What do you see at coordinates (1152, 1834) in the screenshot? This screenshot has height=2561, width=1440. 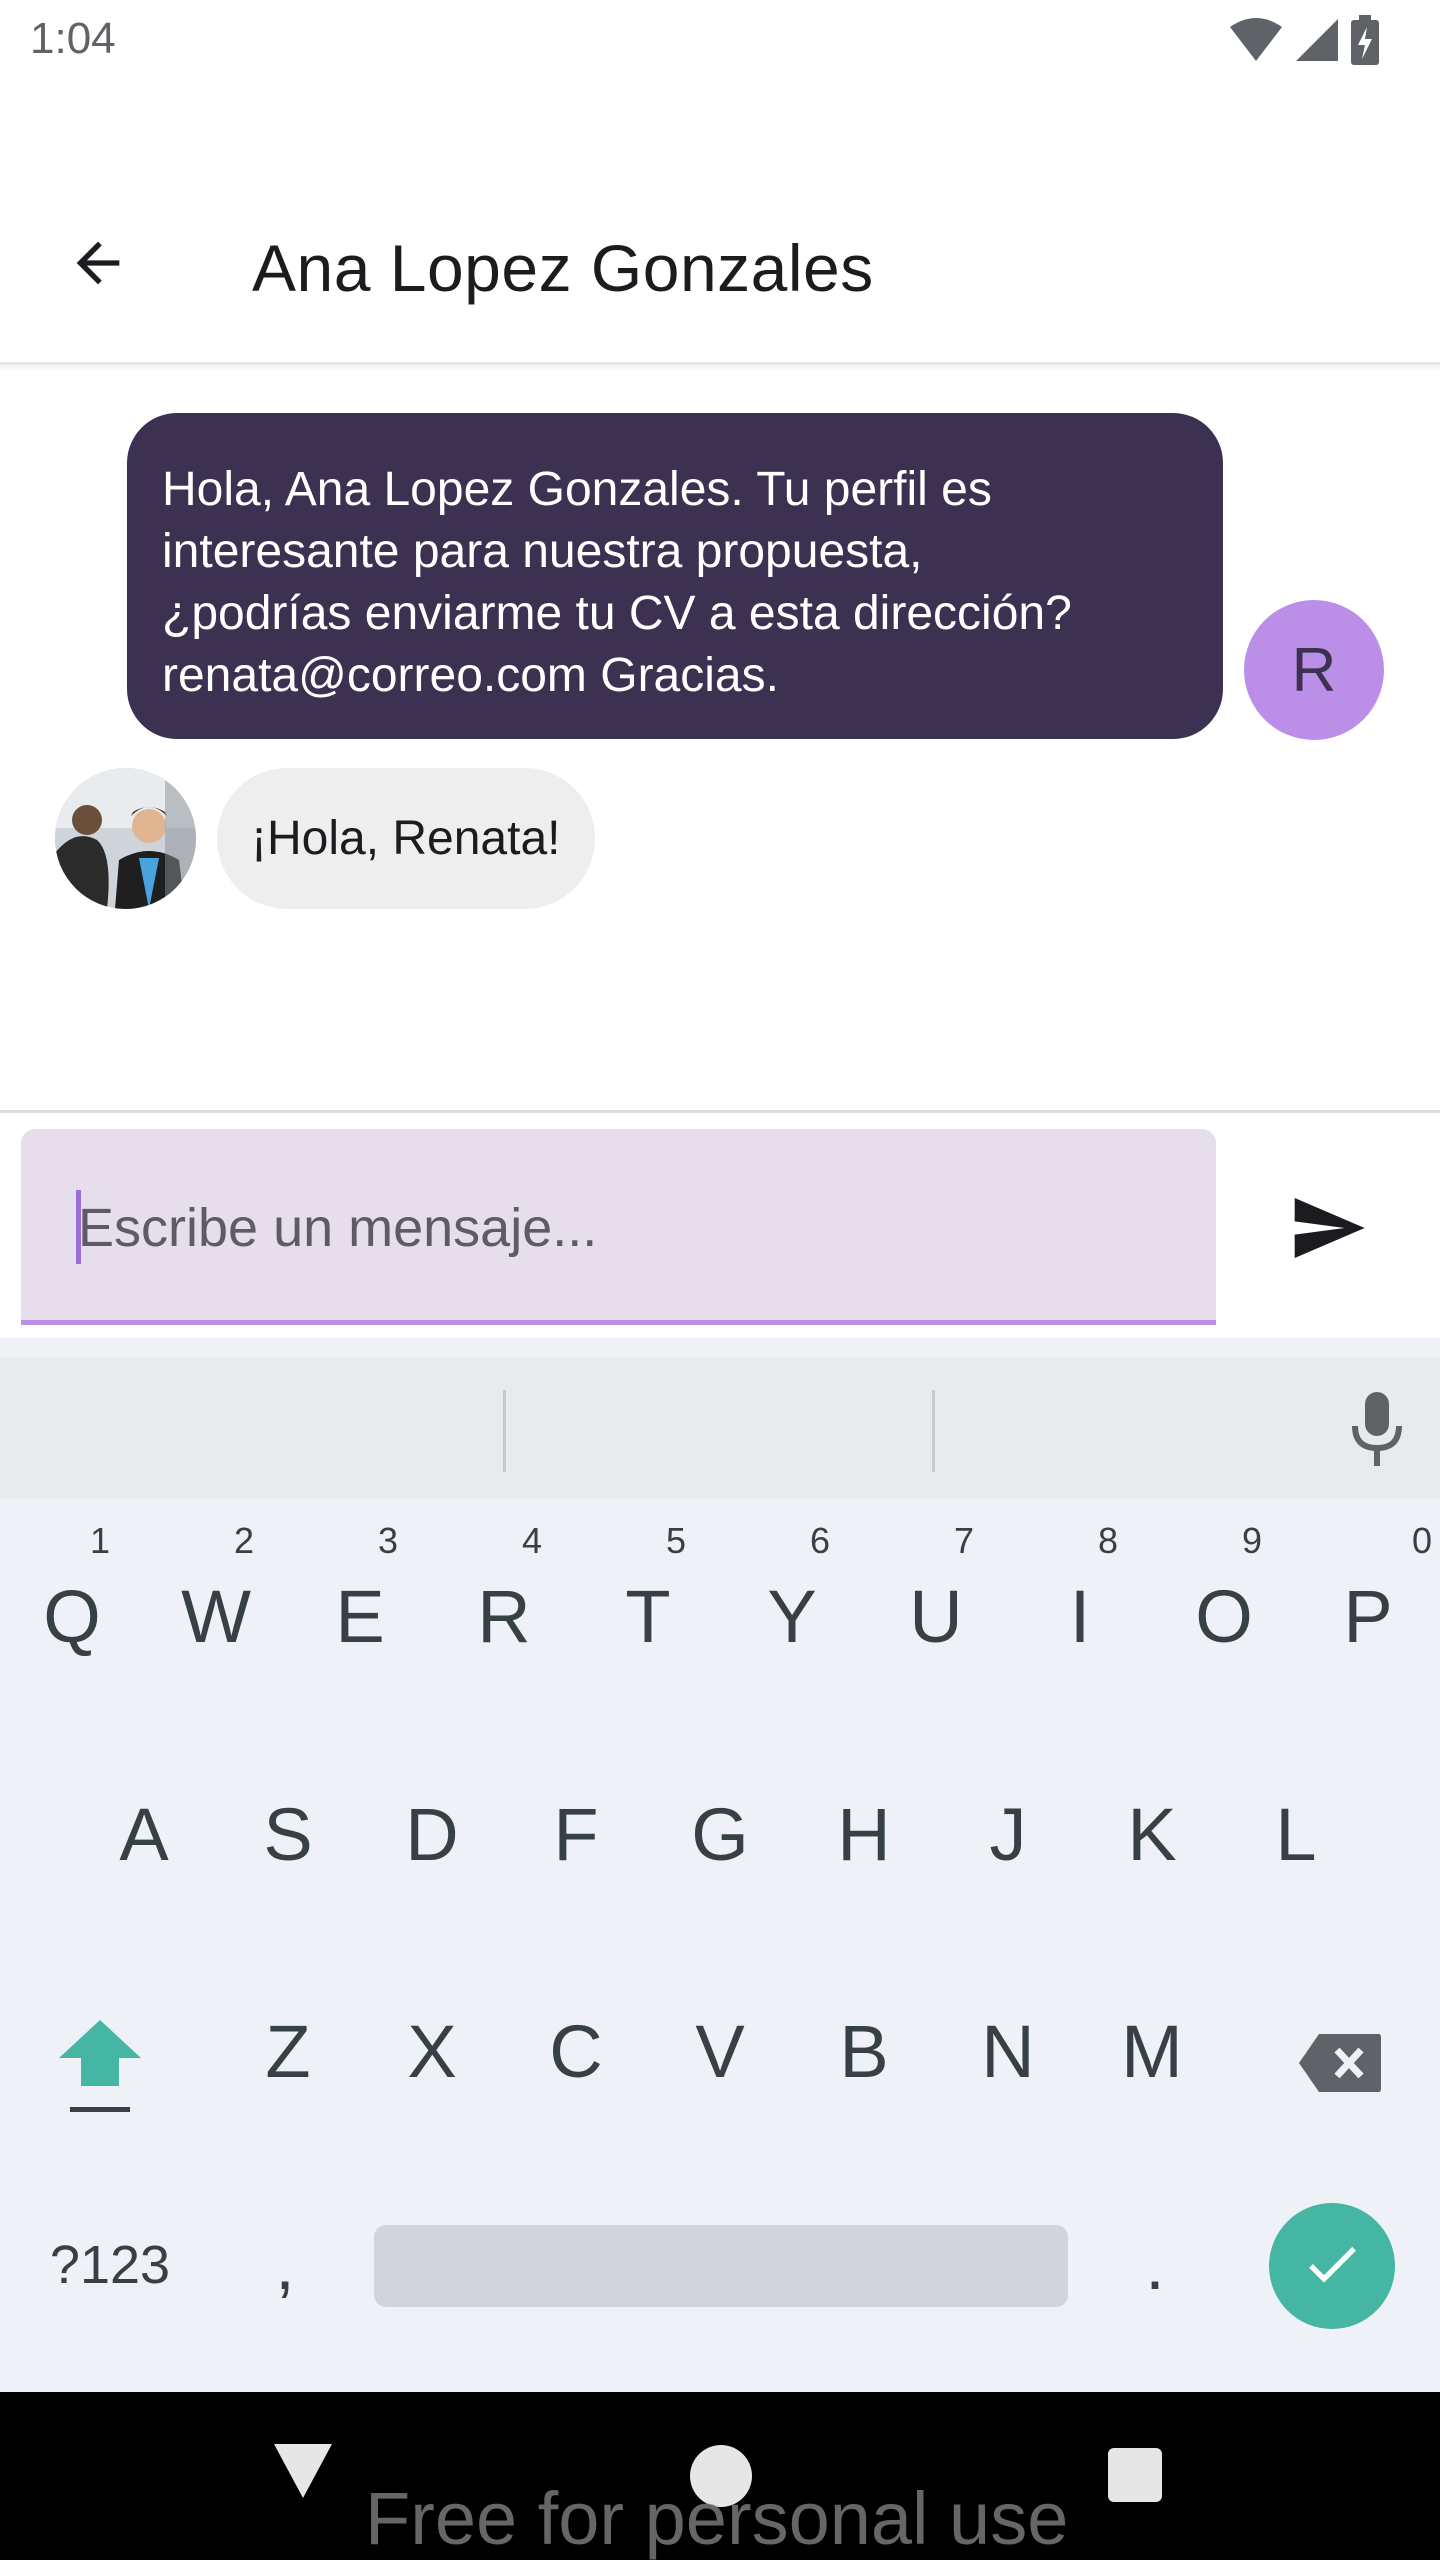 I see `key-label: K` at bounding box center [1152, 1834].